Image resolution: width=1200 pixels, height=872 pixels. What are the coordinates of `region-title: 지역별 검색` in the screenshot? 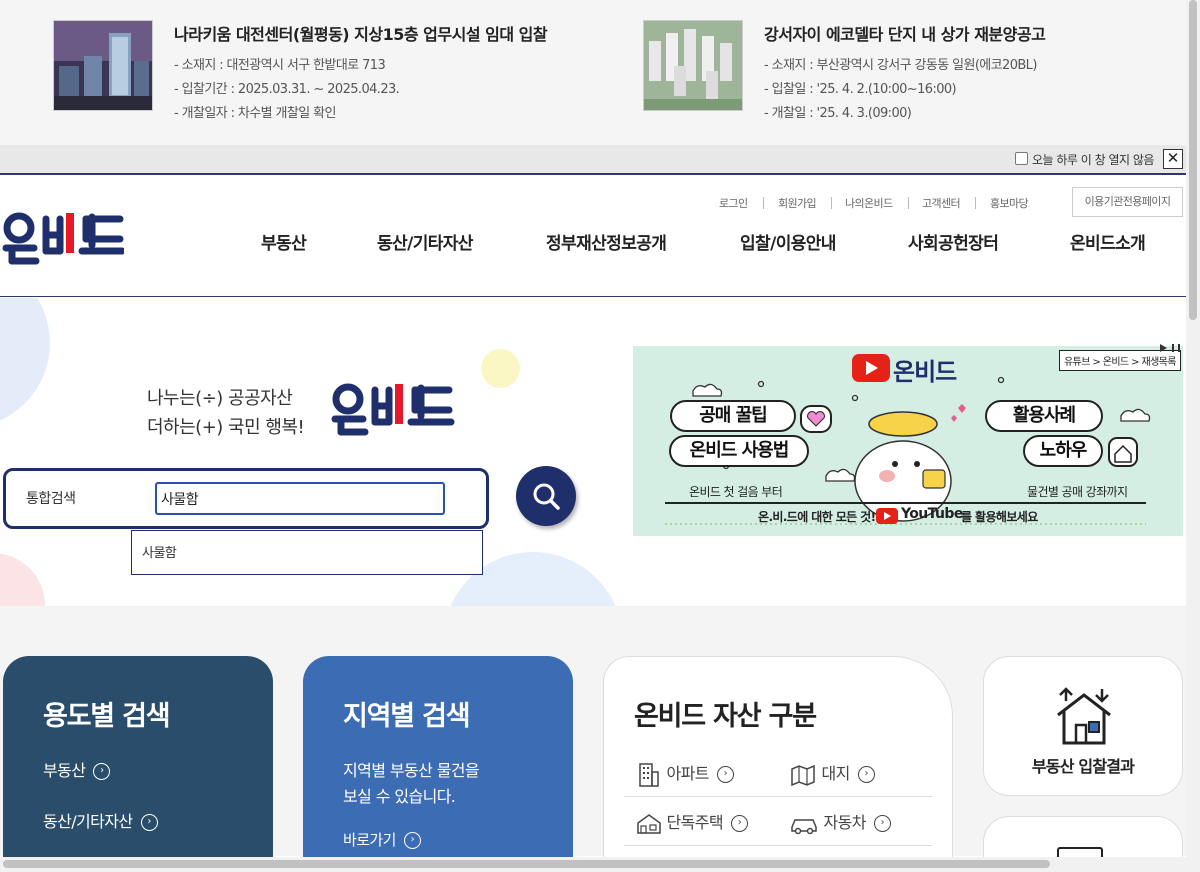 It's located at (407, 716).